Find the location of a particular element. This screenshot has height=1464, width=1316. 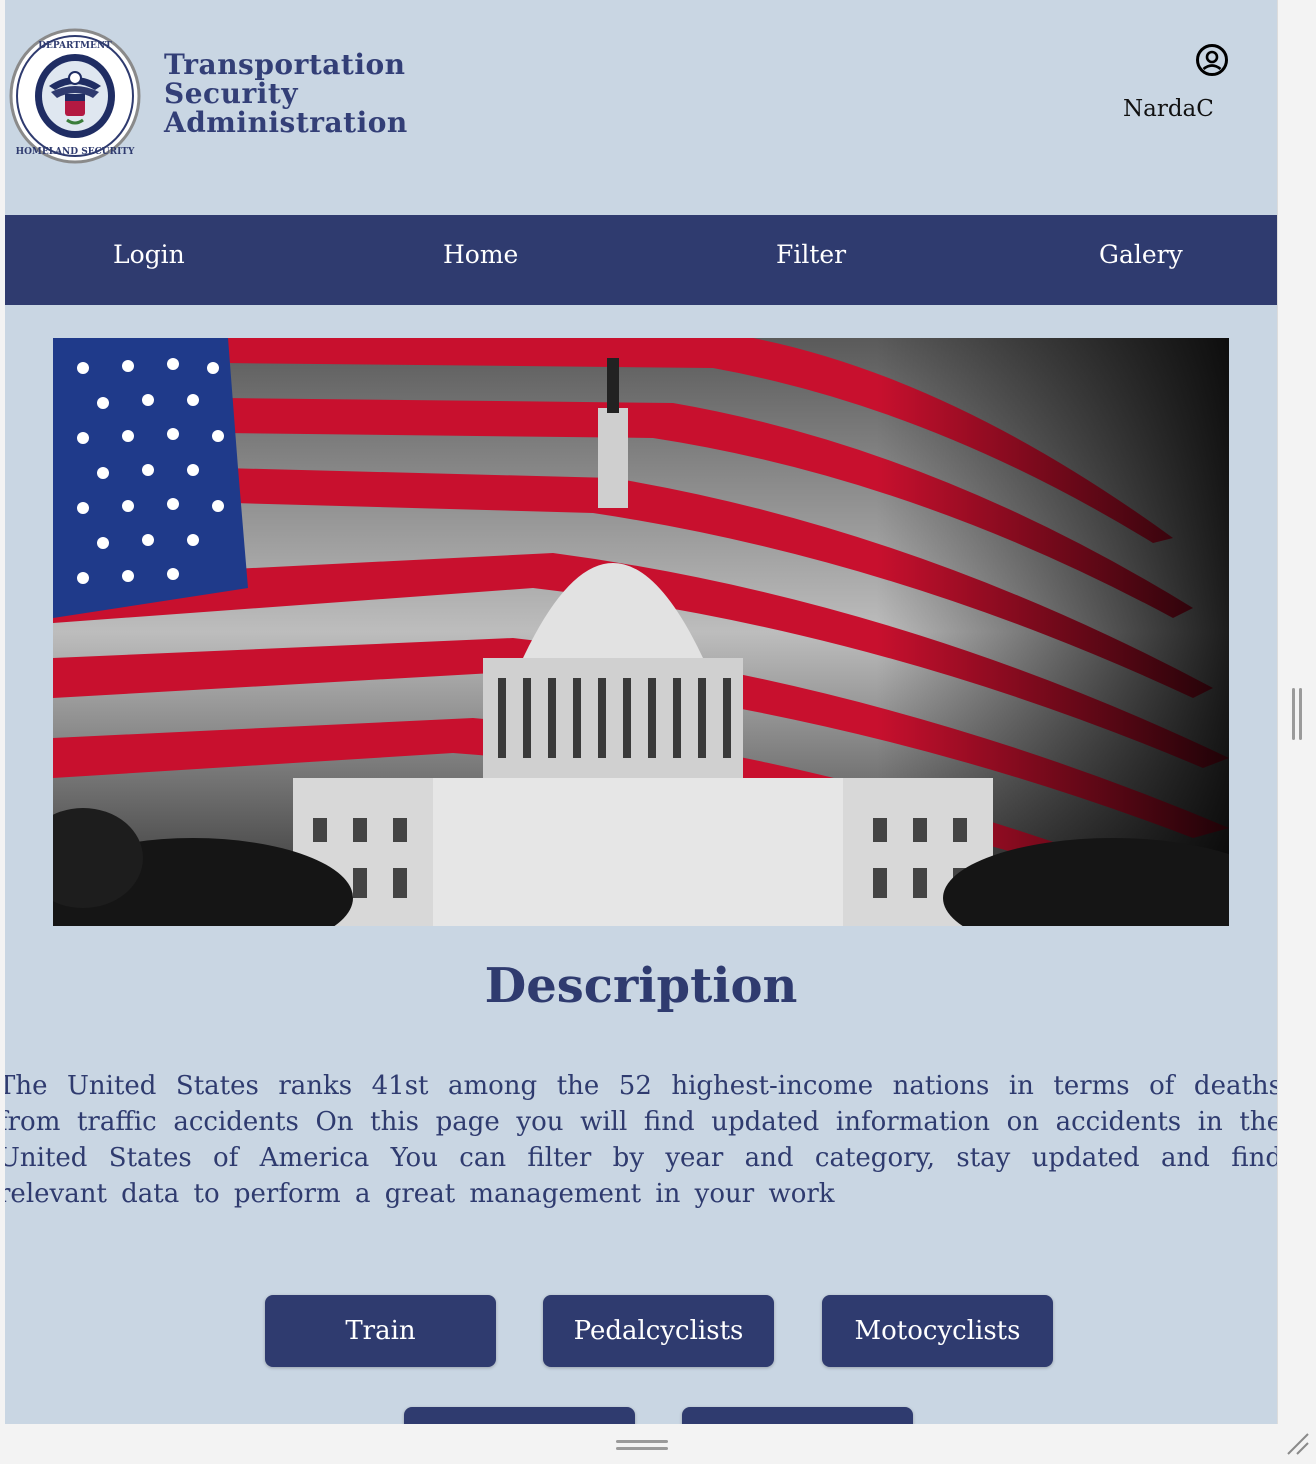

nav-filter: Filter is located at coordinates (811, 260).